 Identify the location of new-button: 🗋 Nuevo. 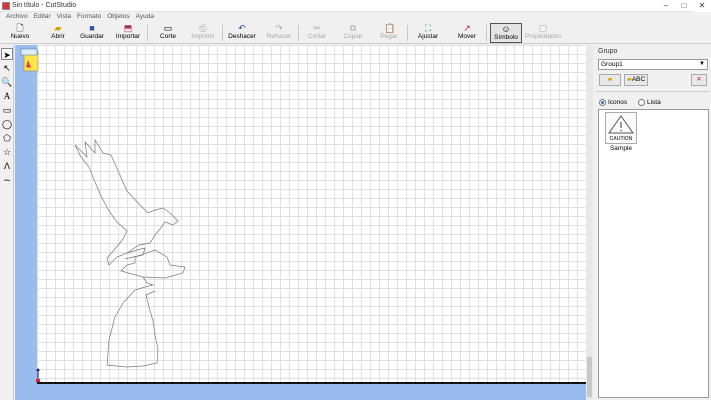
(20, 33).